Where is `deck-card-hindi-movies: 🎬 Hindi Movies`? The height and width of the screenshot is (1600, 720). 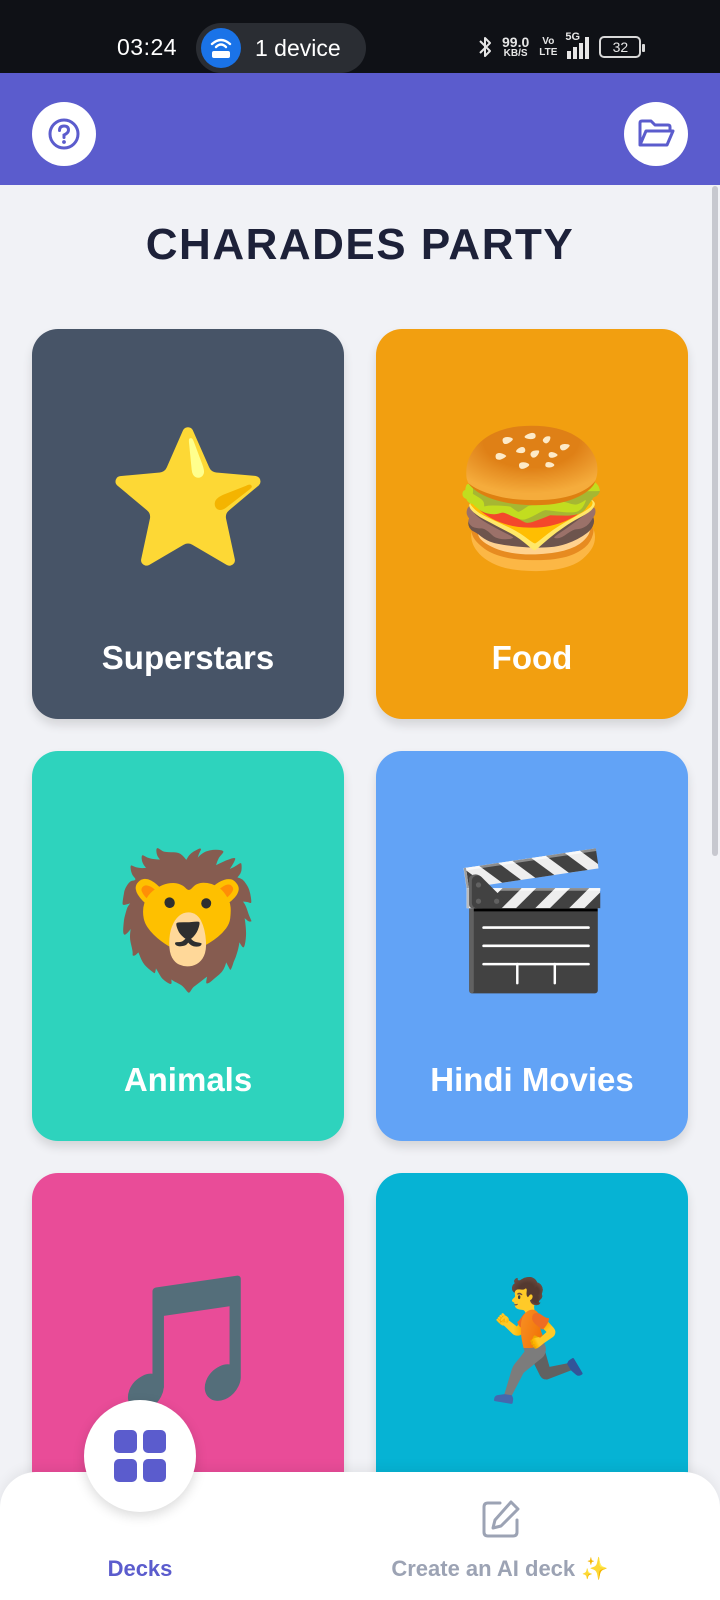
deck-card-hindi-movies: 🎬 Hindi Movies is located at coordinates (532, 946).